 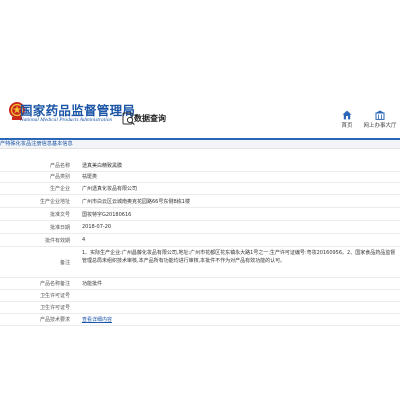 I want to click on field-value: 透真美白精致黑膜, so click(x=102, y=166).